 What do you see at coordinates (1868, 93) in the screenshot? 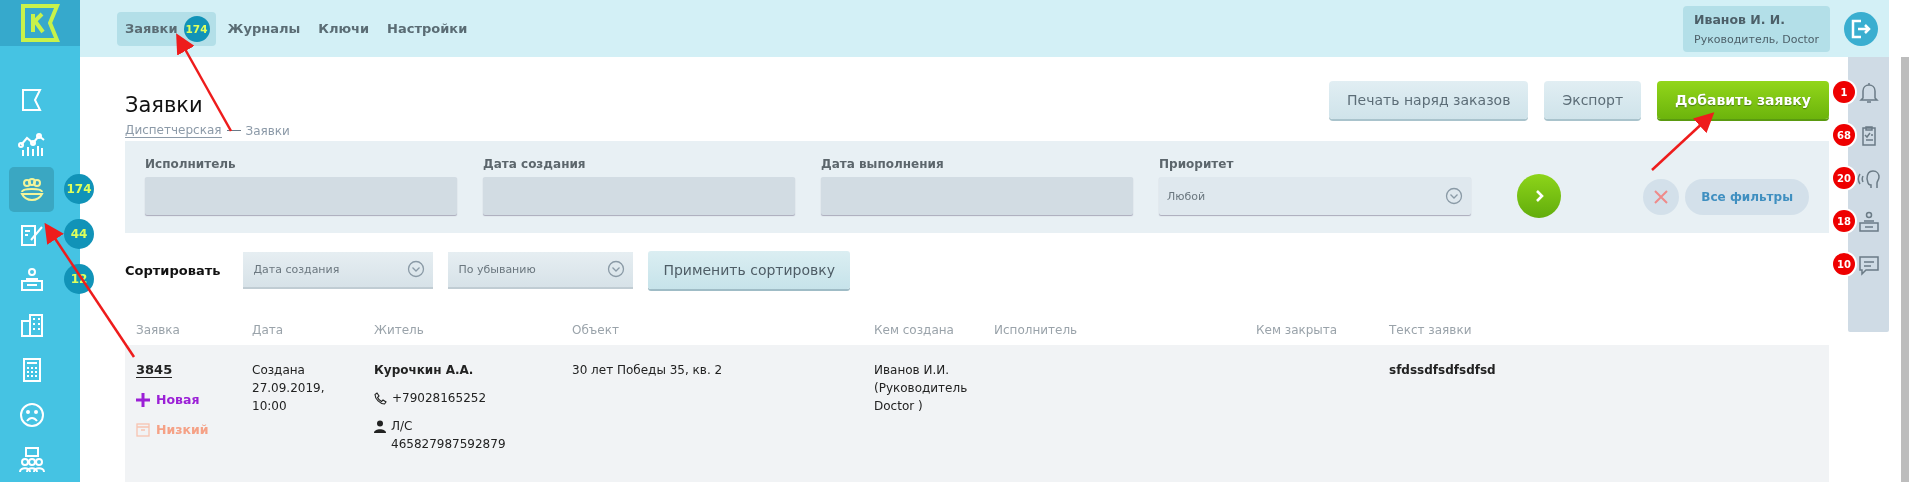
I see `bell-icon` at bounding box center [1868, 93].